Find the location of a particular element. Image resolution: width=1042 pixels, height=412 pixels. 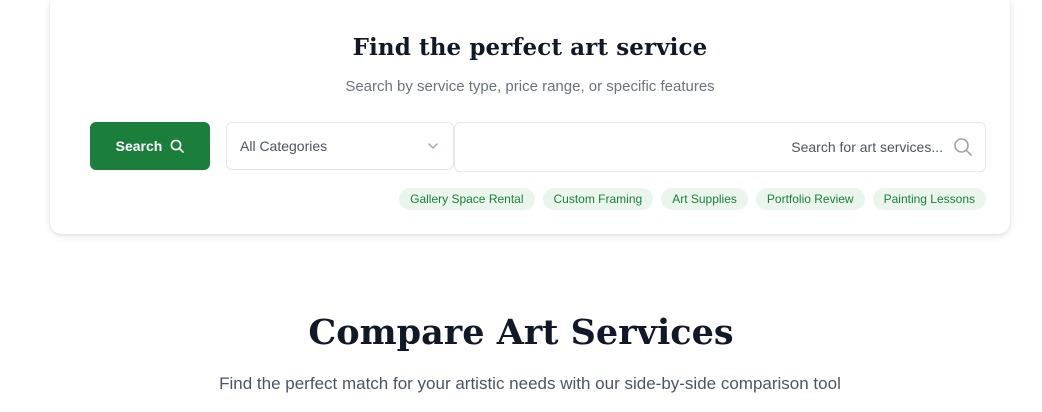

chevron-down-icon is located at coordinates (433, 146).